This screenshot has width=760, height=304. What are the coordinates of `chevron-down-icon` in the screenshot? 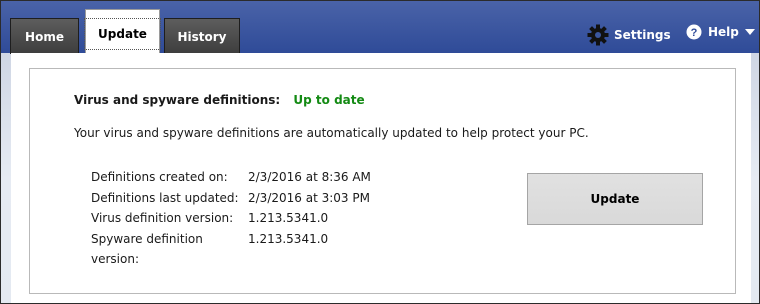 It's located at (749, 32).